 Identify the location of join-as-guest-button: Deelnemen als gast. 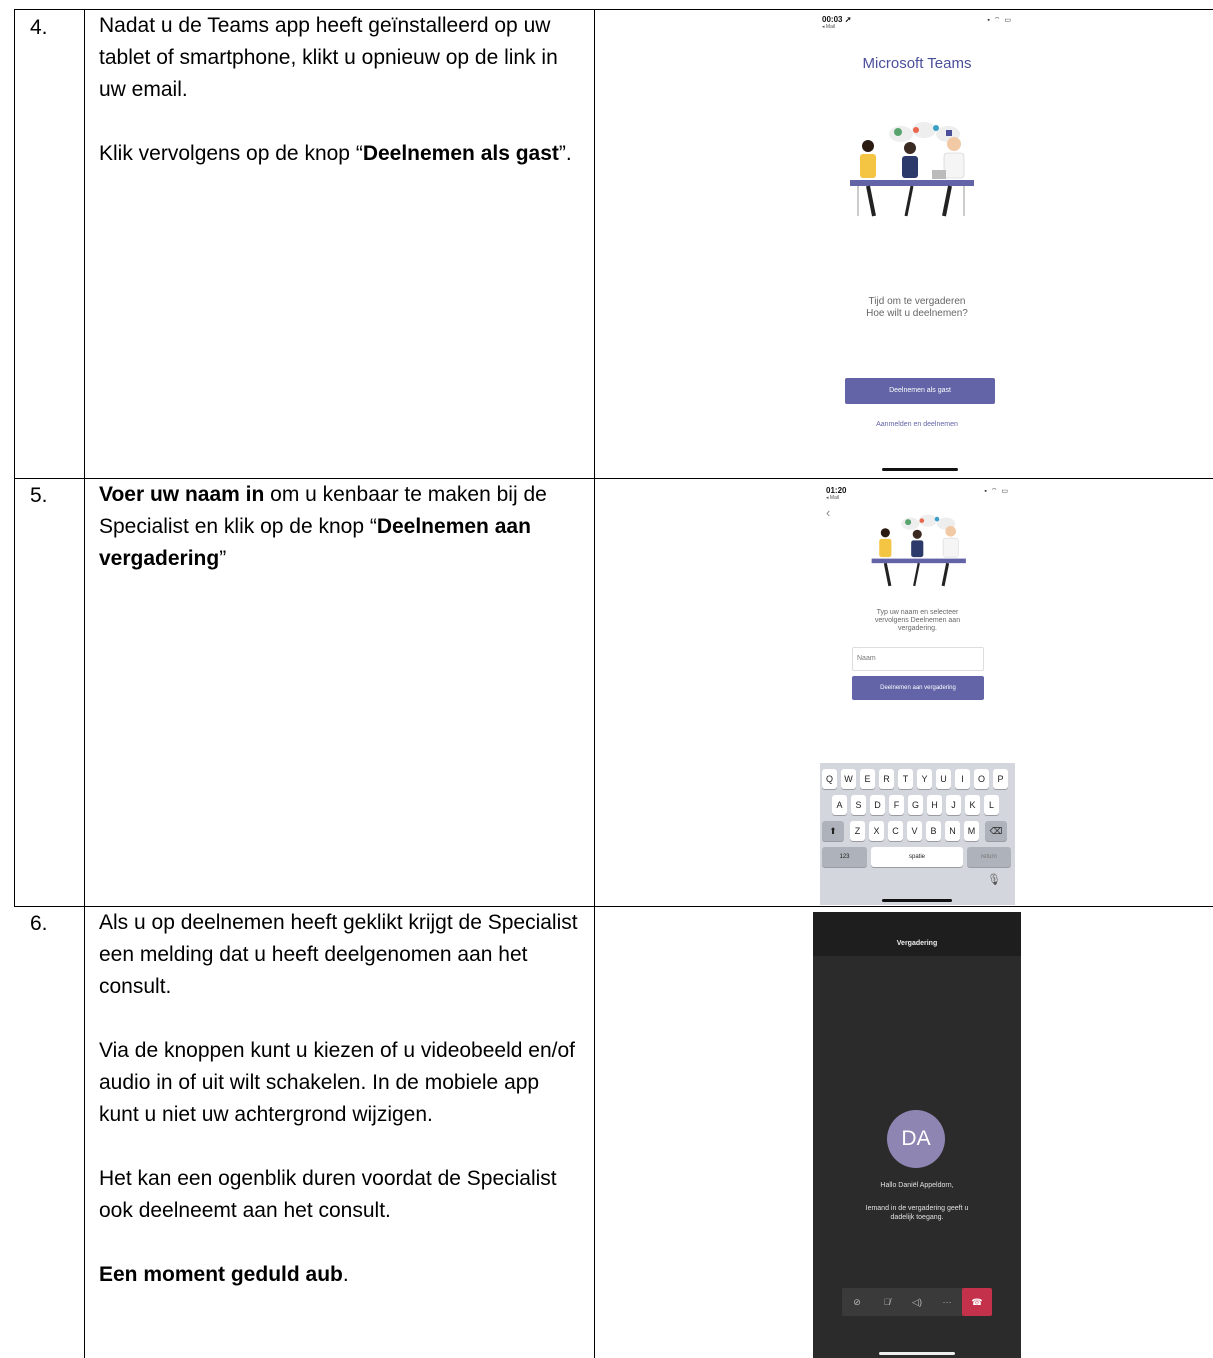
(920, 391).